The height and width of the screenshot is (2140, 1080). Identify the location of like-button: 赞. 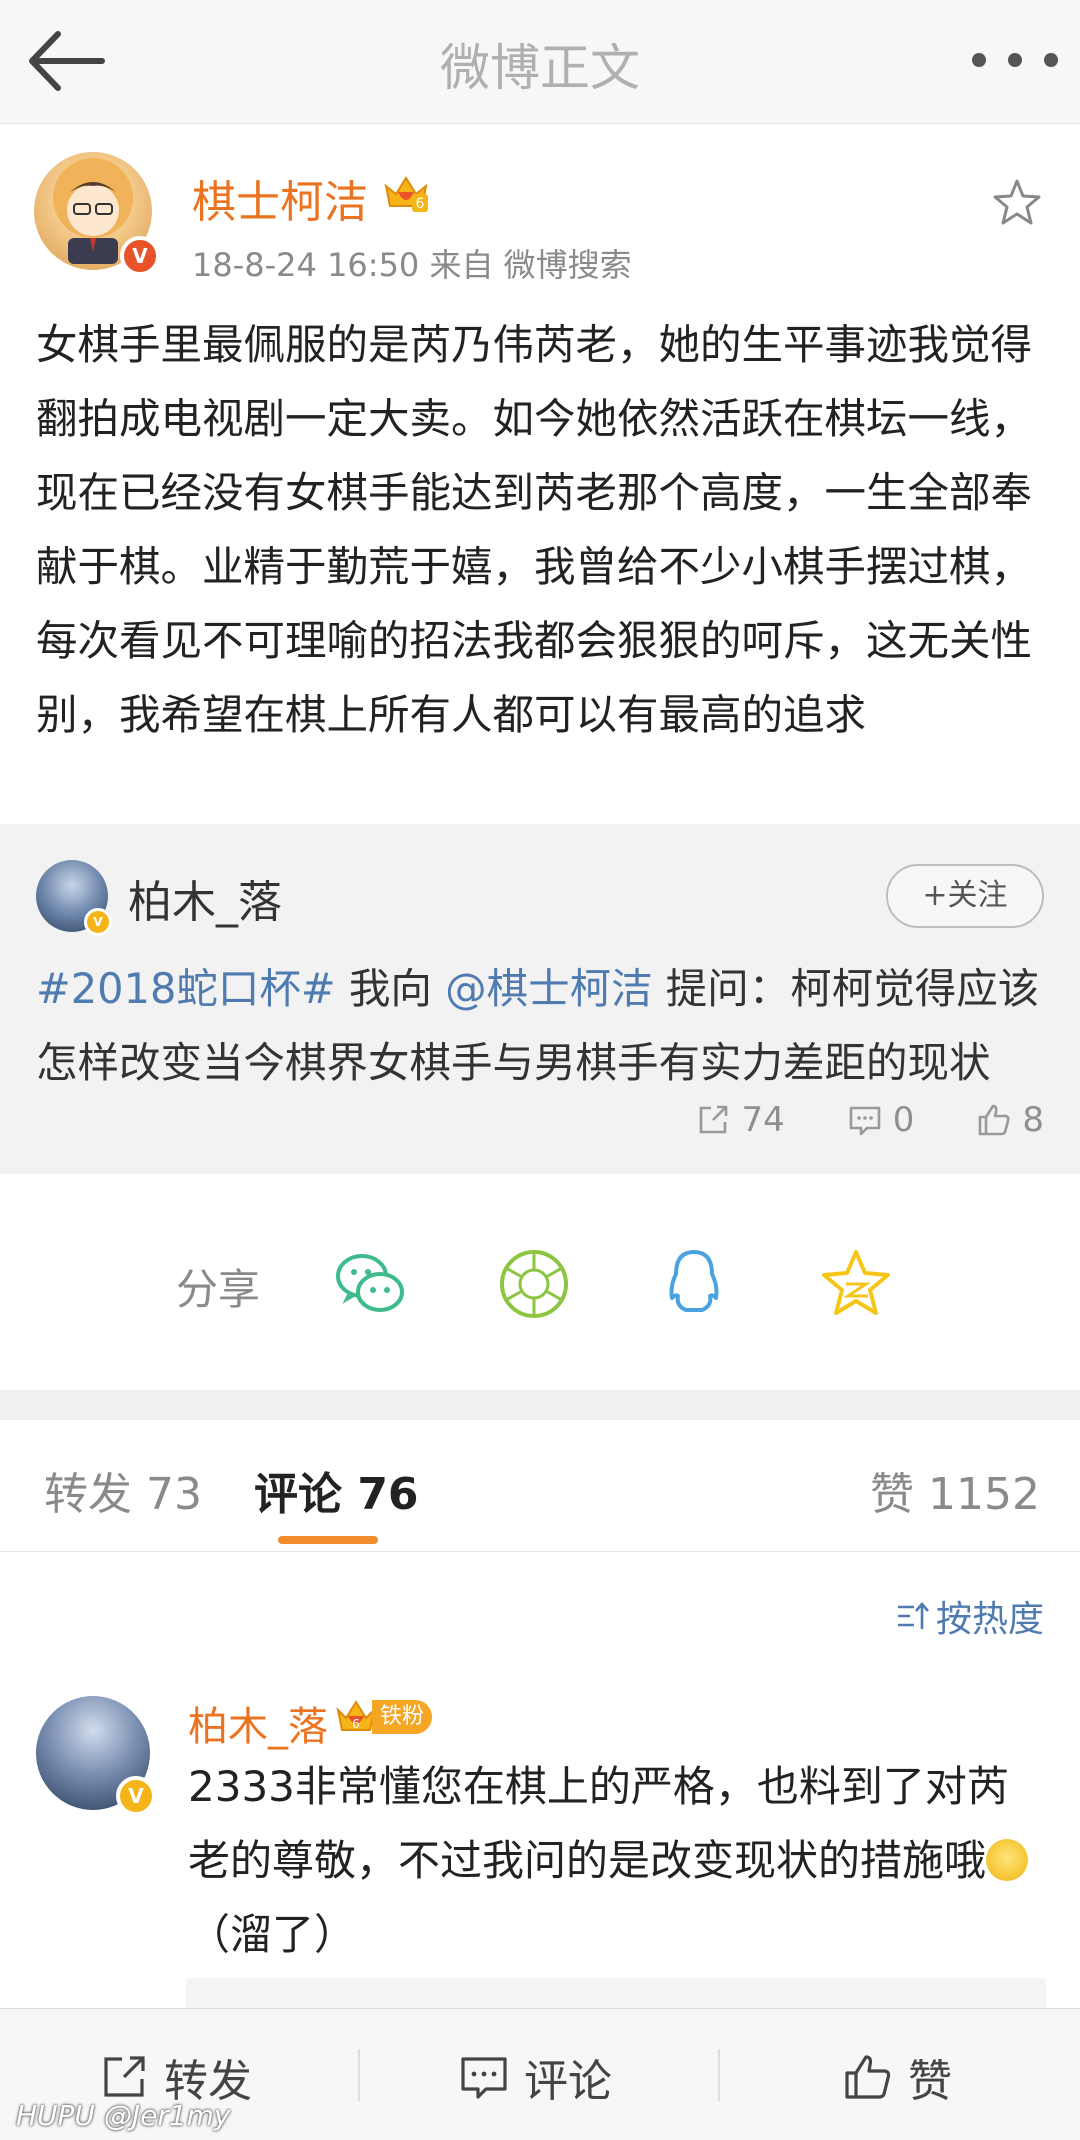
(897, 2077).